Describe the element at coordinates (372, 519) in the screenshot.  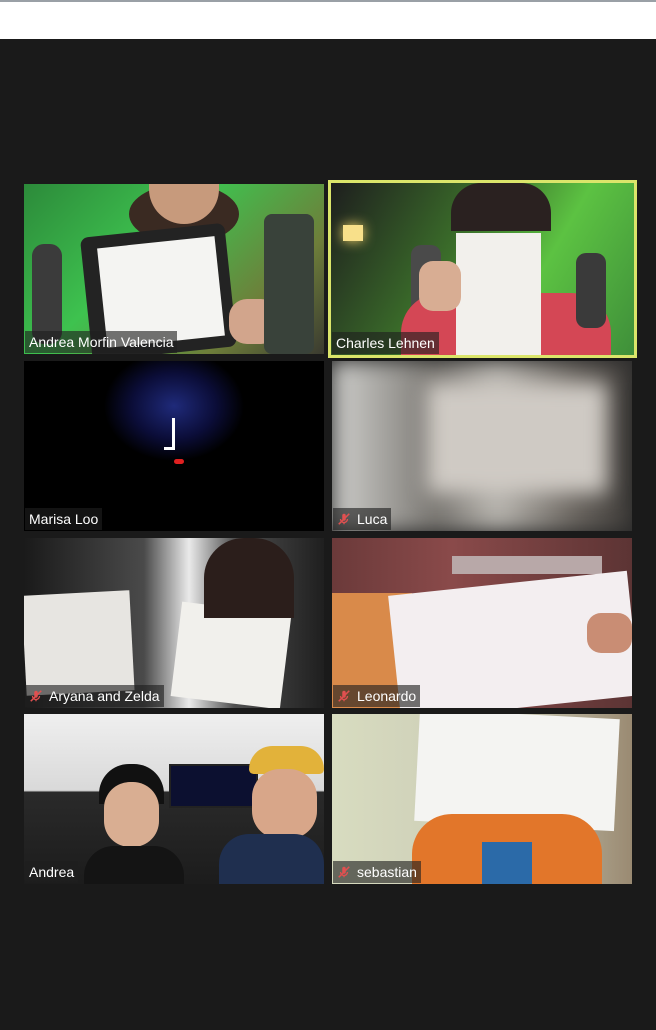
I see `participant-name: Luca` at that location.